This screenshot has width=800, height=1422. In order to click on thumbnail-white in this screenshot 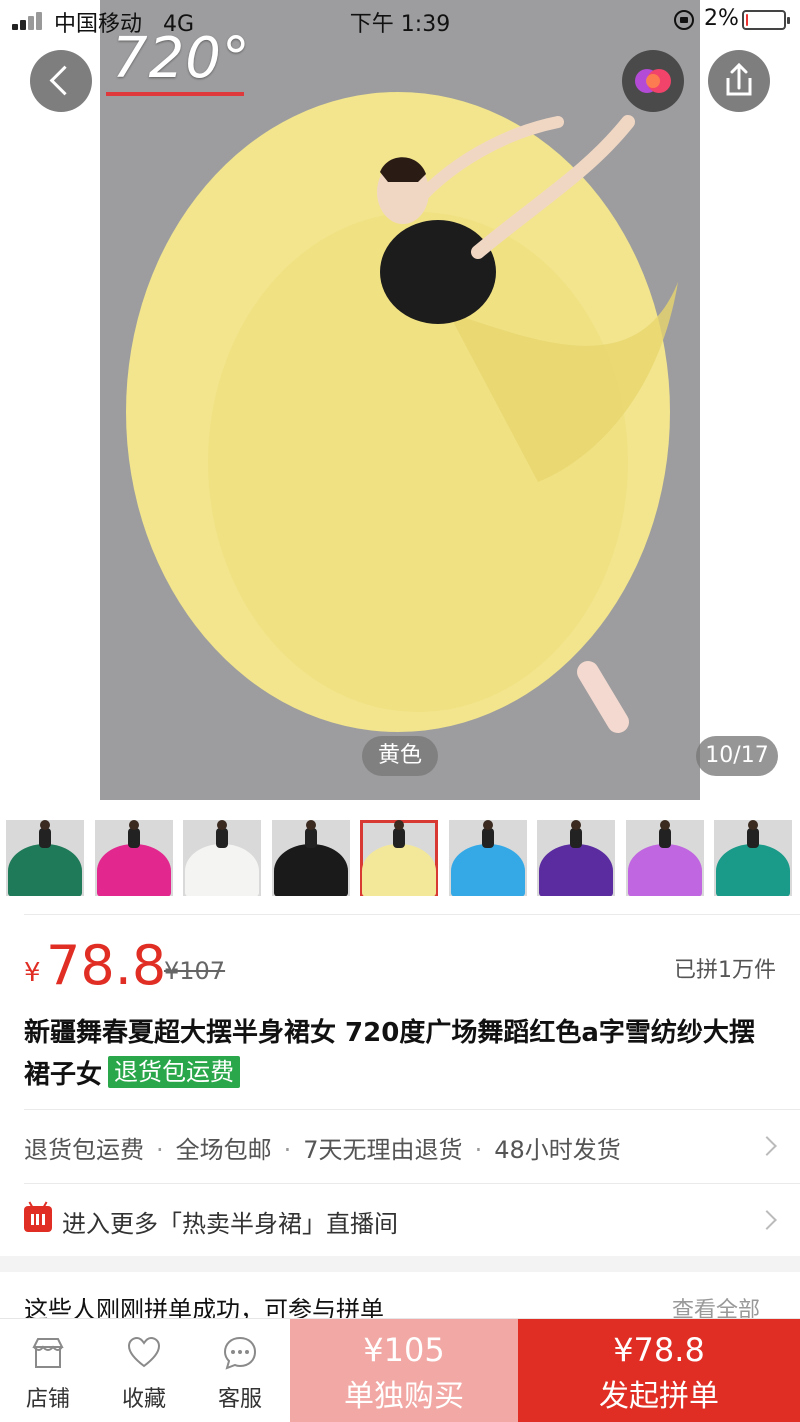, I will do `click(222, 858)`.